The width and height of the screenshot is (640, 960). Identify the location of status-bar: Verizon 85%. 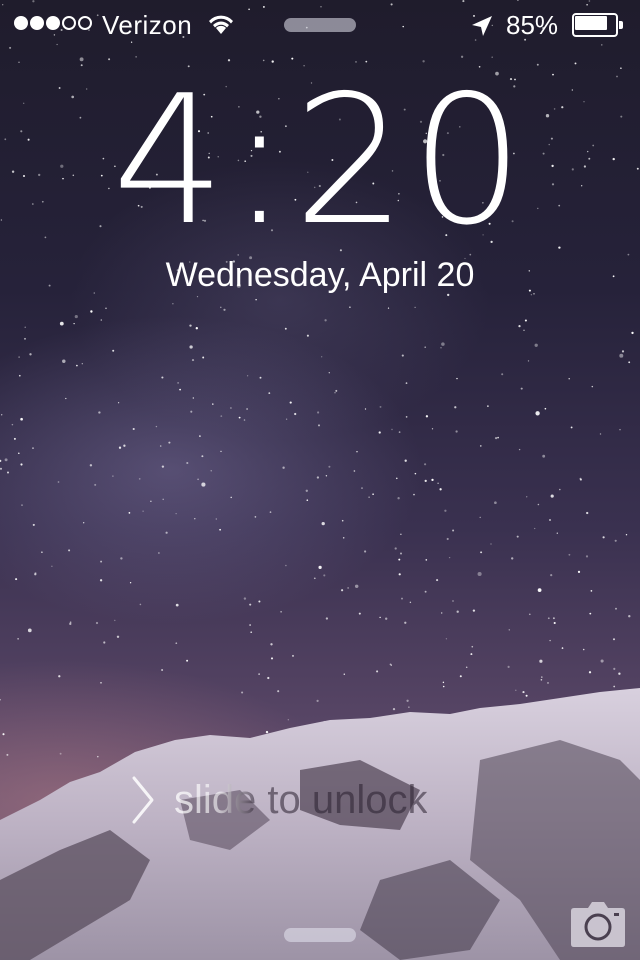
(320, 25).